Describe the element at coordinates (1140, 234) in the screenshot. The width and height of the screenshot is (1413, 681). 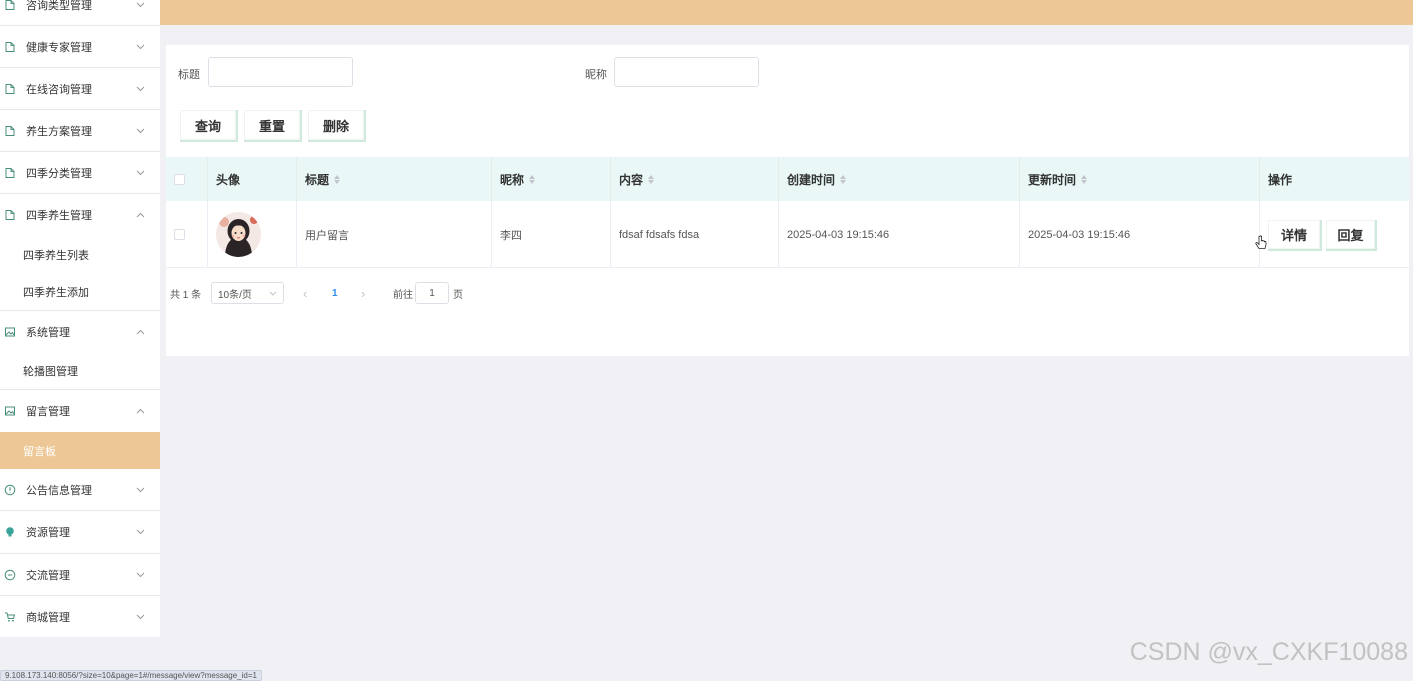
I see `row-updated-cell: 2025-04-03 19:15:46` at that location.